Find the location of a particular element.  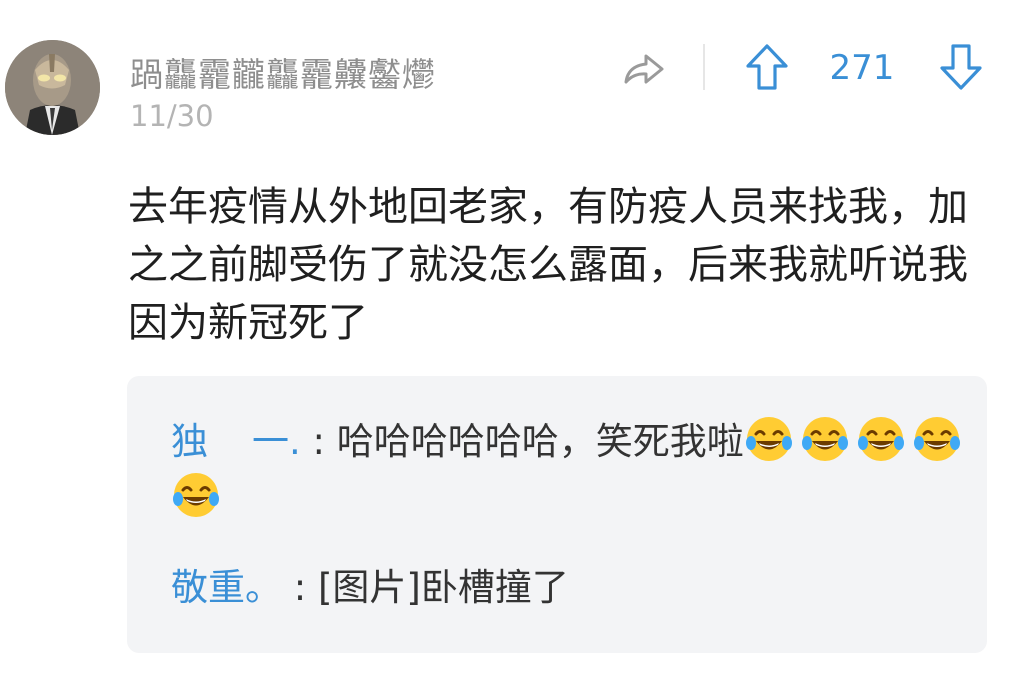

toolbar-divider is located at coordinates (704, 67).